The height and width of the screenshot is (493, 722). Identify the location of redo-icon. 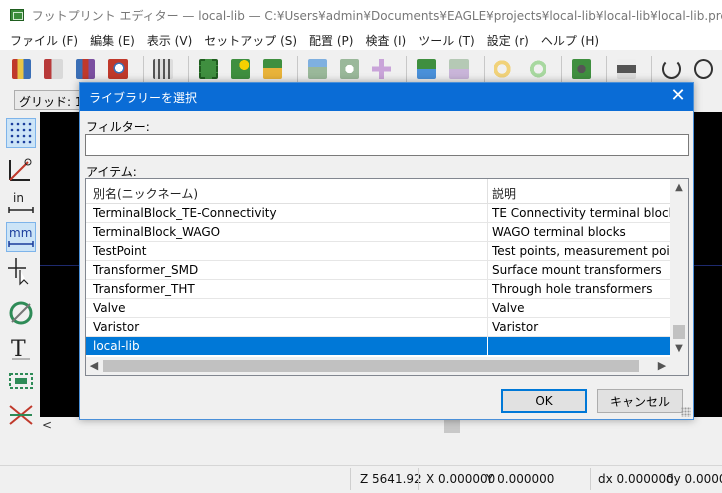
(536, 69).